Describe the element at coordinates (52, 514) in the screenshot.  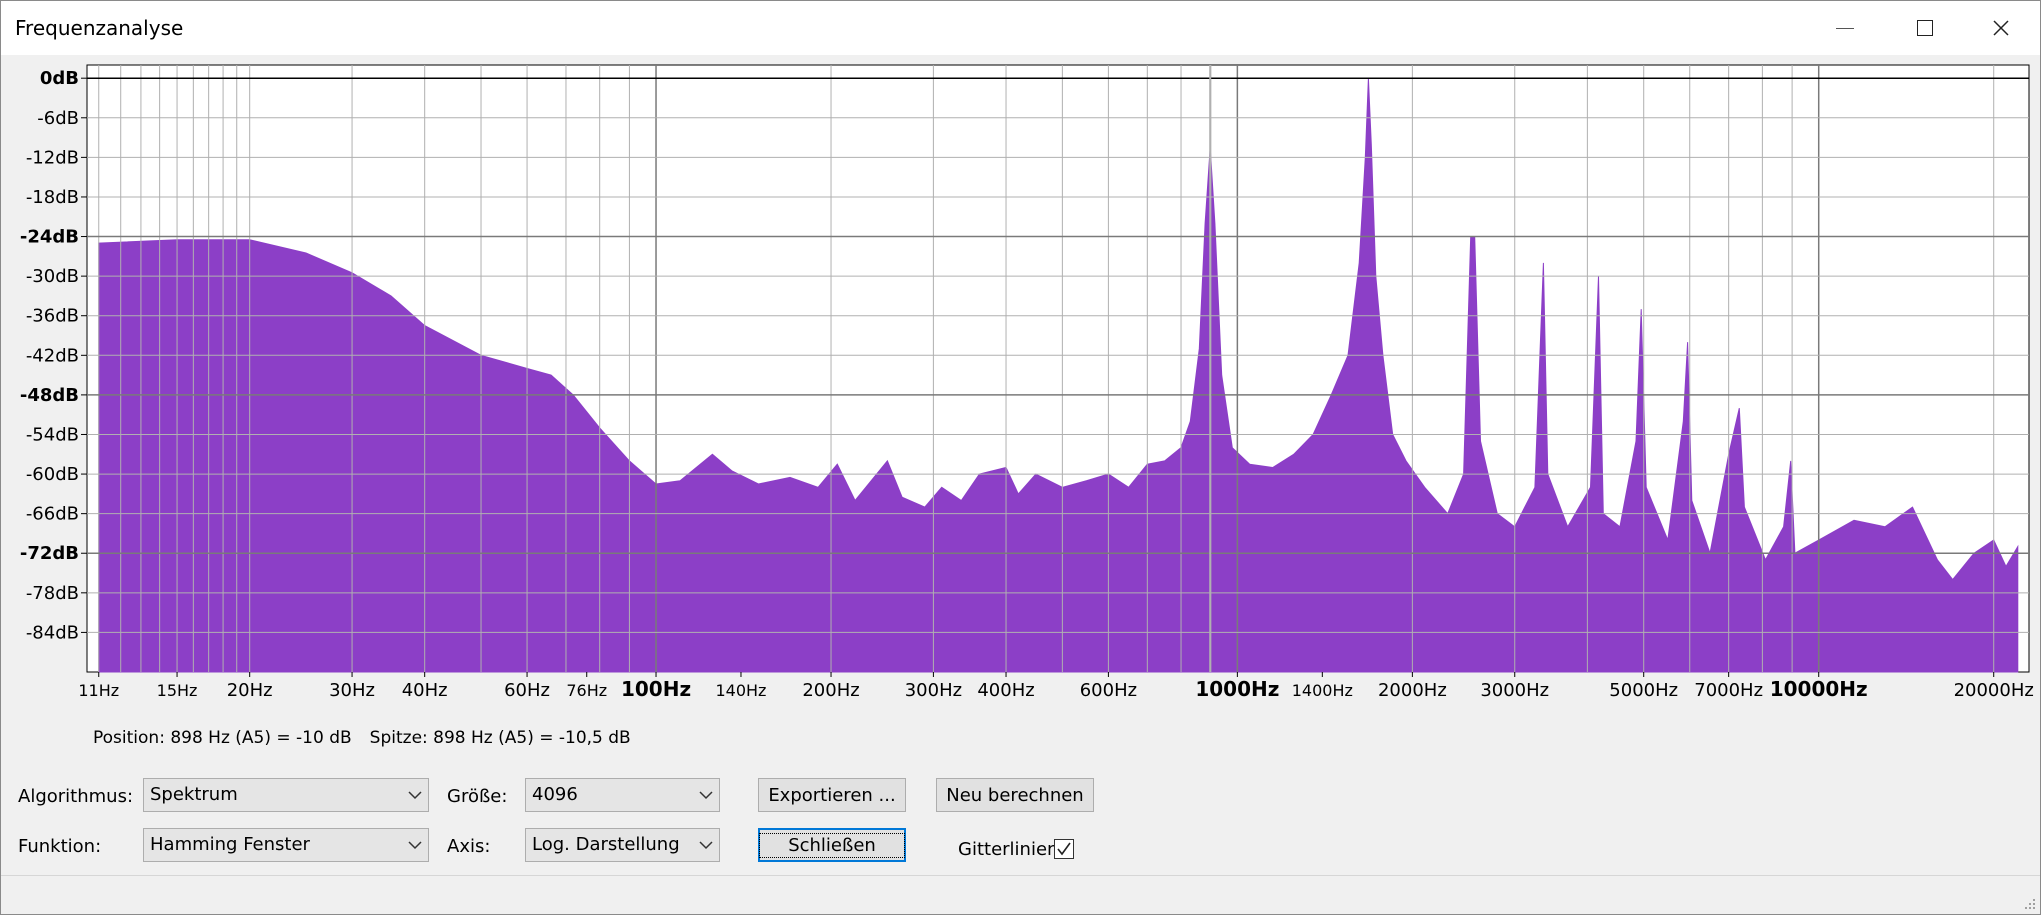
I see `y-tick-label: -66dB` at that location.